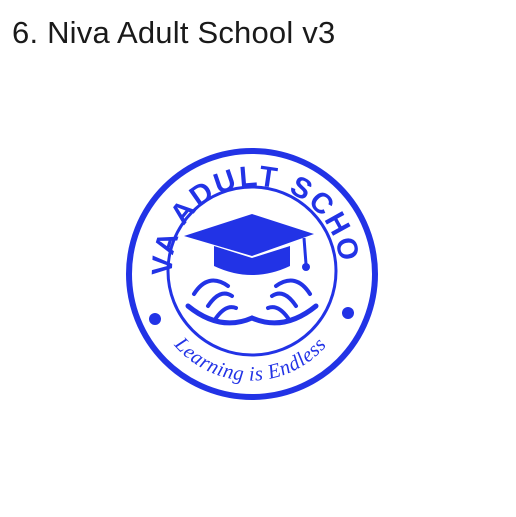 The image size is (516, 517). What do you see at coordinates (252, 302) in the screenshot?
I see `open-book-icon` at bounding box center [252, 302].